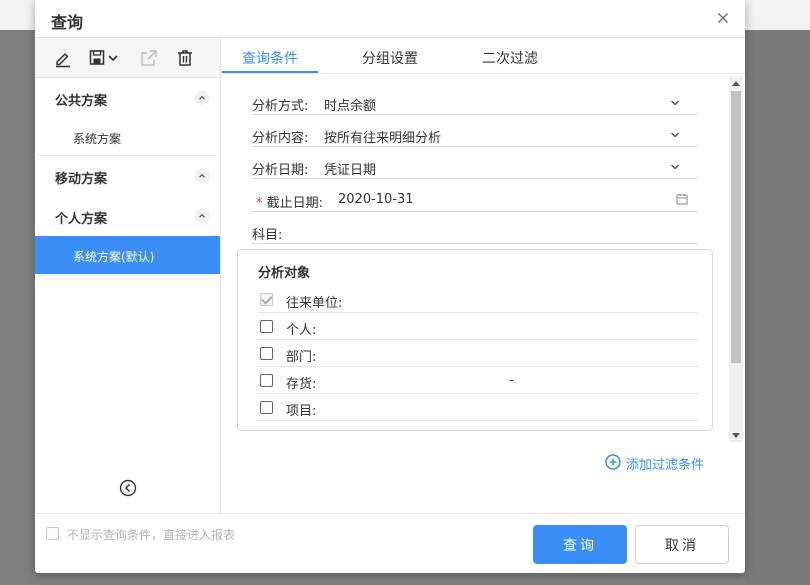 The image size is (810, 585). What do you see at coordinates (127, 58) in the screenshot?
I see `scheme-toolbar` at bounding box center [127, 58].